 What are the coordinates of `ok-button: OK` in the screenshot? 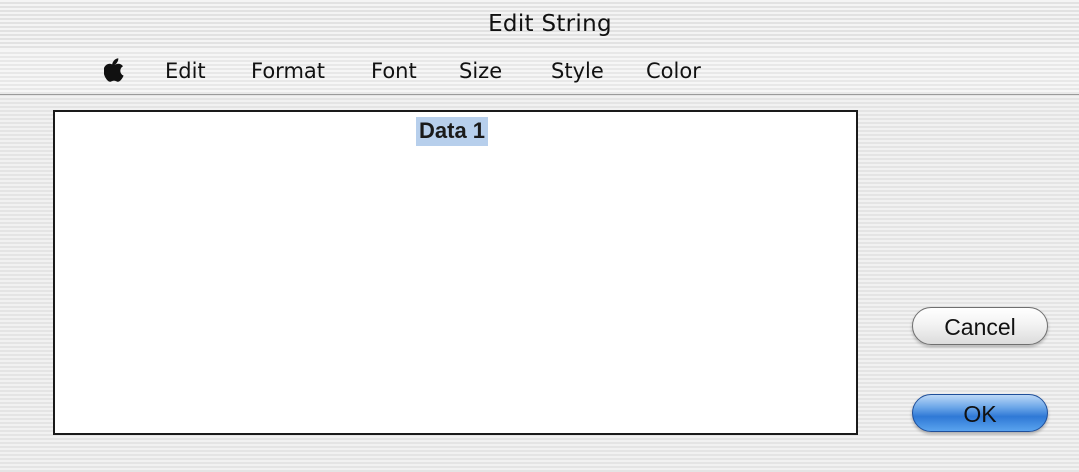 It's located at (980, 413).